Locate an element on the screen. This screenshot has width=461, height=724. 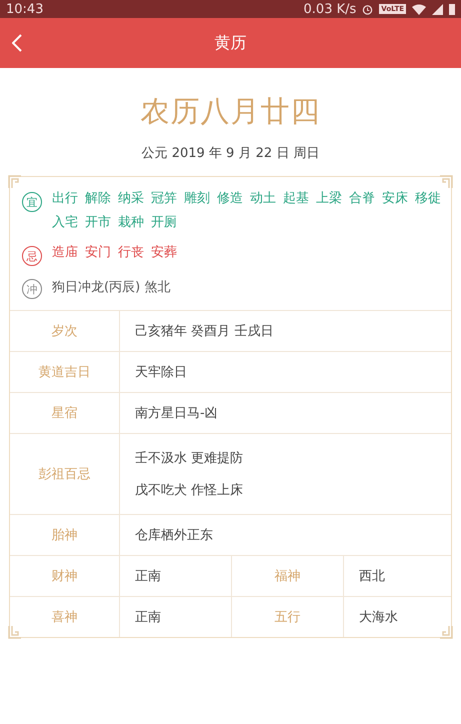
row-value: 戊不吃犬 作怪上床 is located at coordinates (189, 490).